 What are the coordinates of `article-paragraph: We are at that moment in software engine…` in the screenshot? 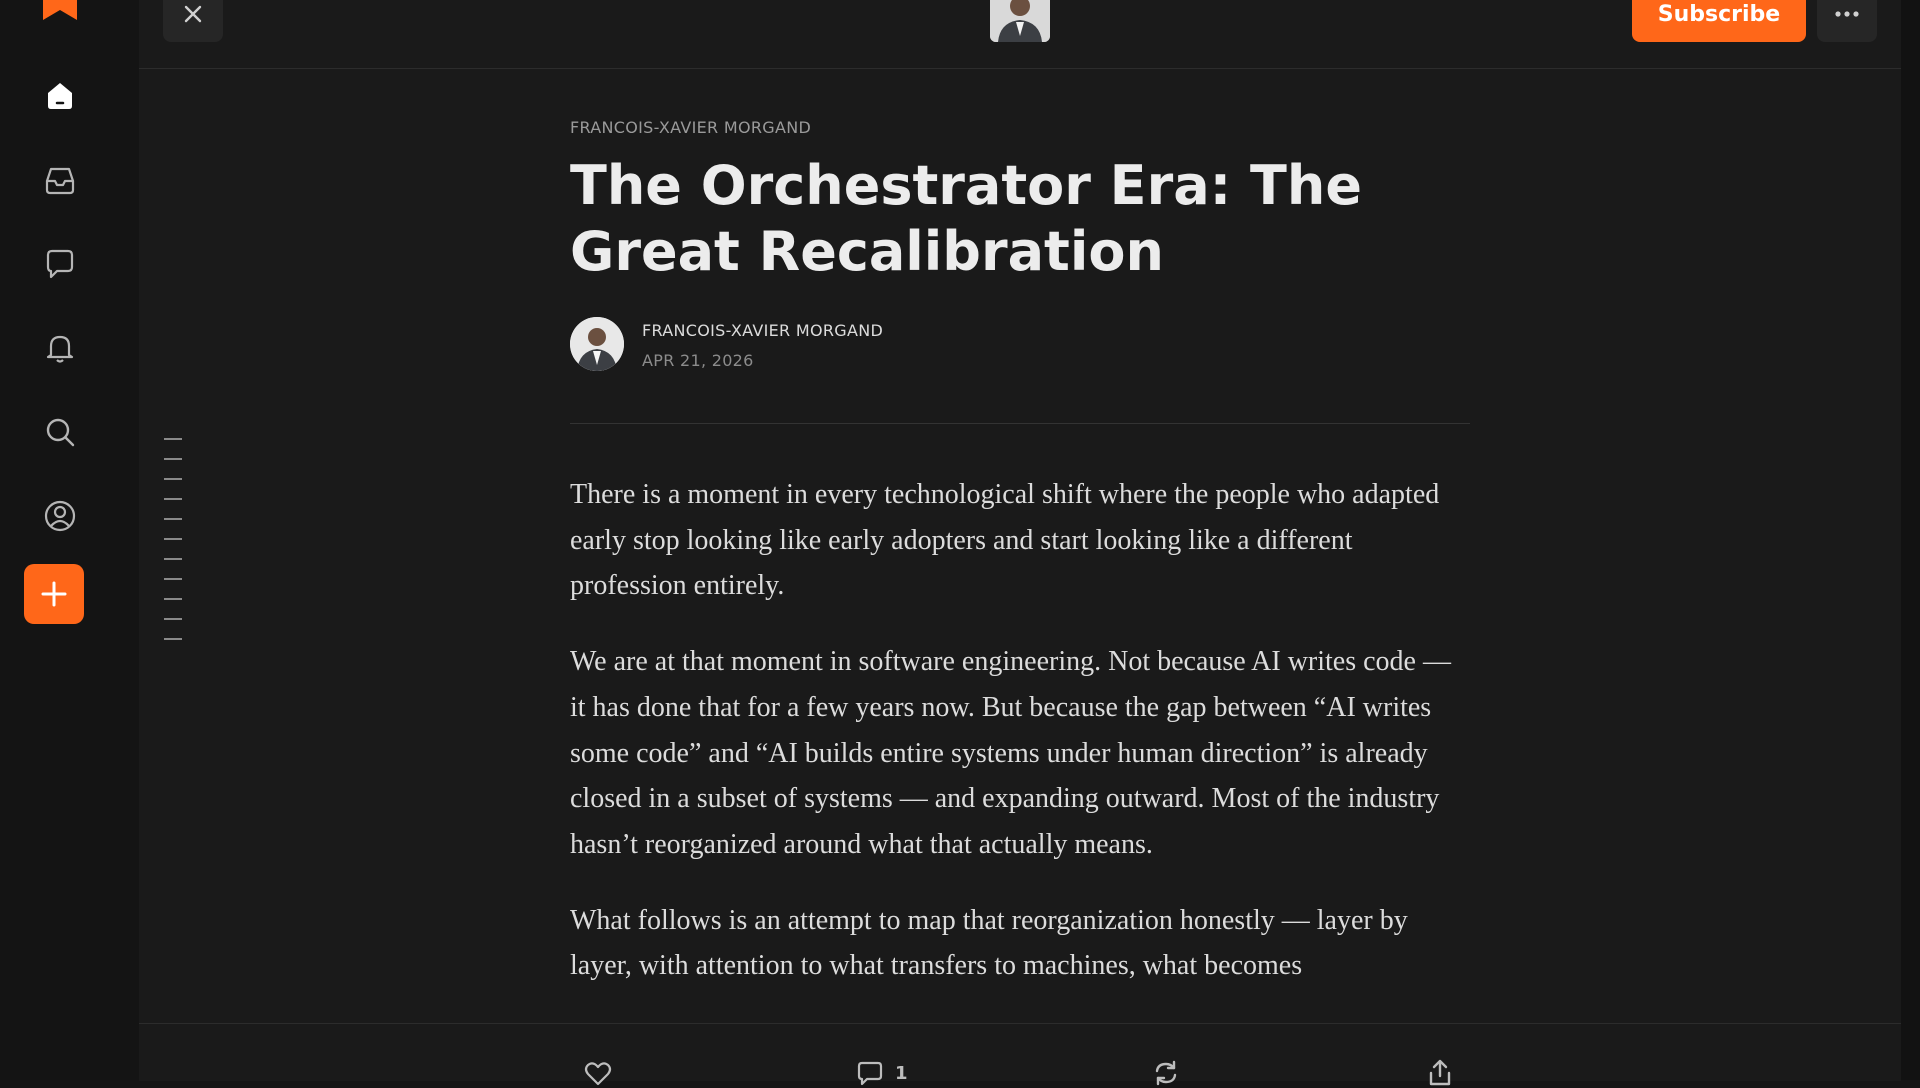 It's located at (1010, 753).